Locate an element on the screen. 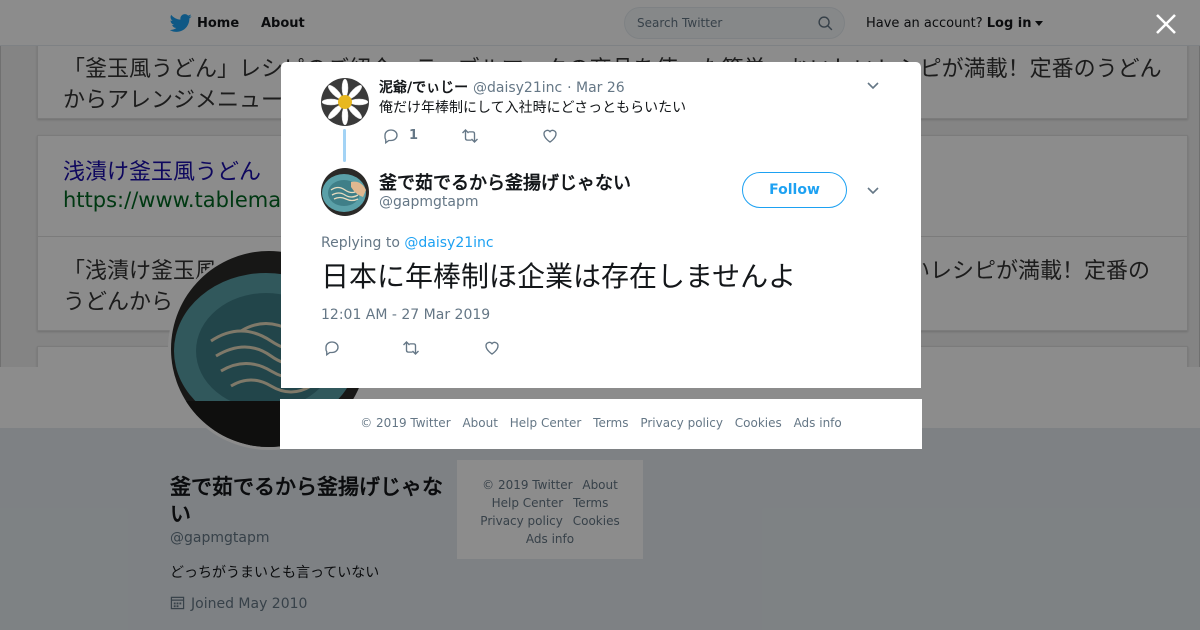  footer-privacy-link: Privacy policy is located at coordinates (681, 423).